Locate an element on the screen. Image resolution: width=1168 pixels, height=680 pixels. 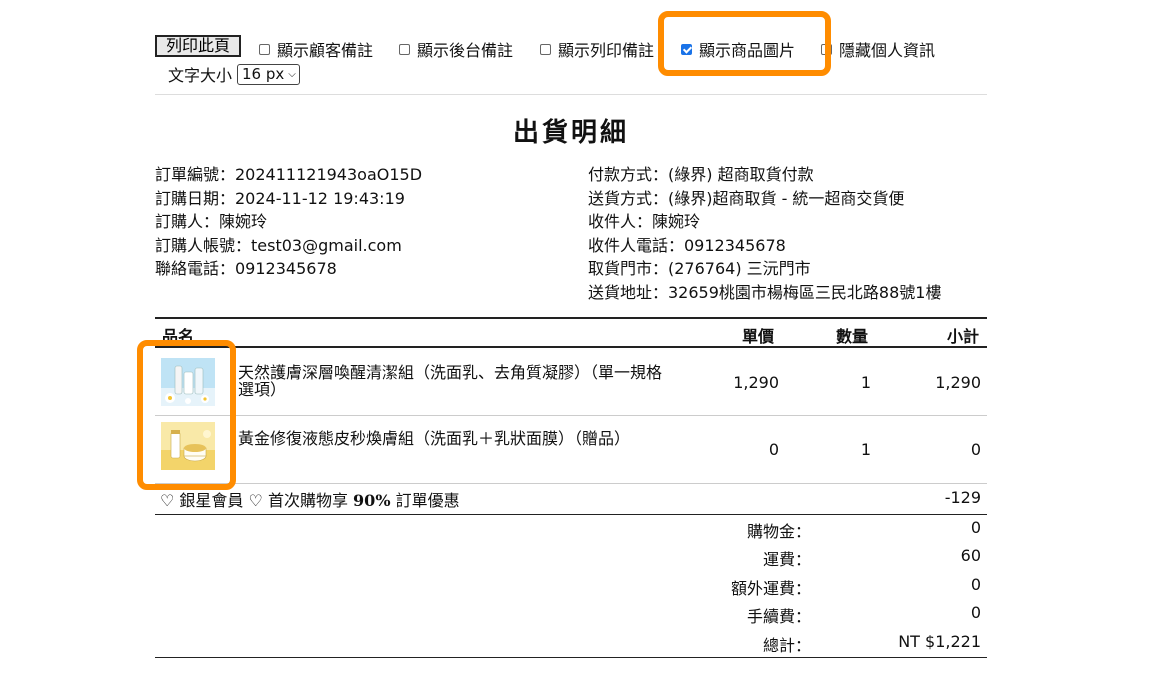
option-show-print-note: 顯示列印備註 is located at coordinates (597, 49).